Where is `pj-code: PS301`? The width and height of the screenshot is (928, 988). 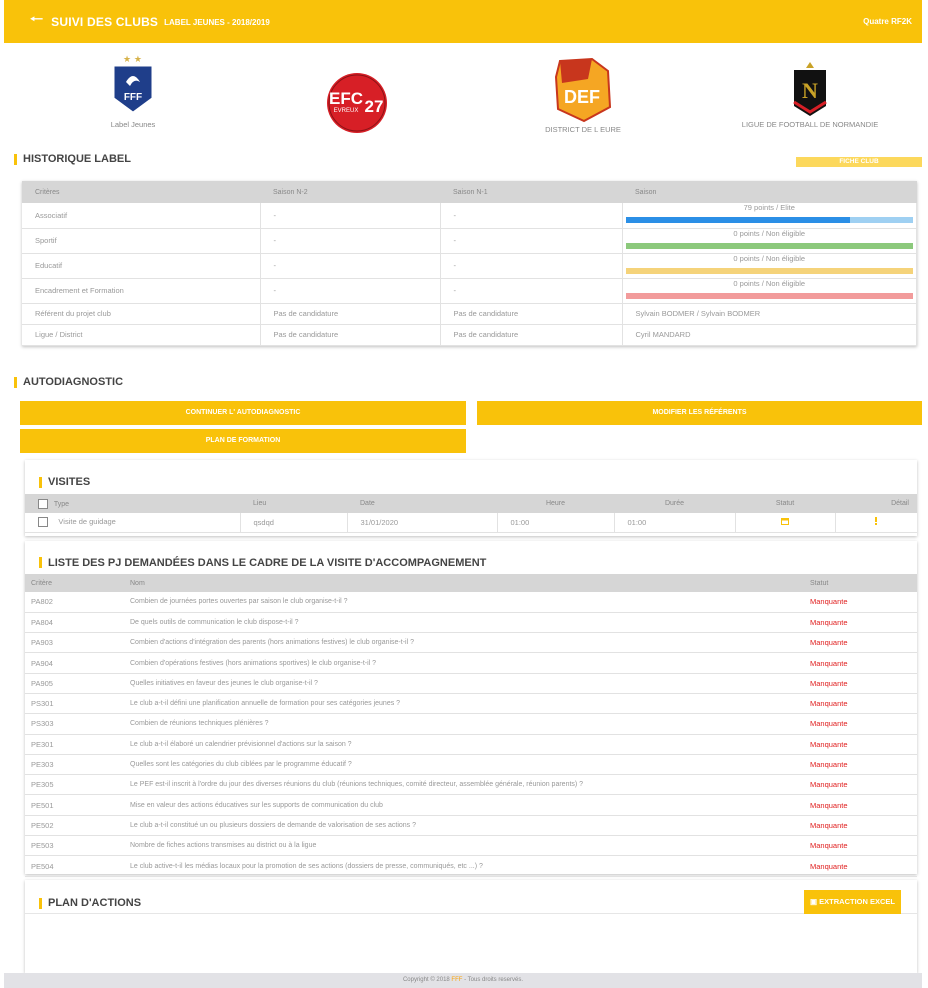 pj-code: PS301 is located at coordinates (70, 704).